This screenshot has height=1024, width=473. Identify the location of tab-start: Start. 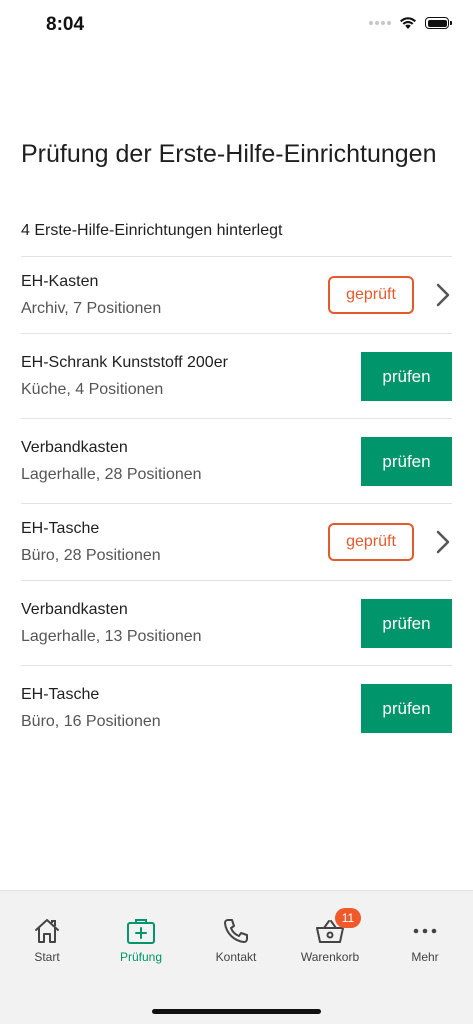
(47, 936).